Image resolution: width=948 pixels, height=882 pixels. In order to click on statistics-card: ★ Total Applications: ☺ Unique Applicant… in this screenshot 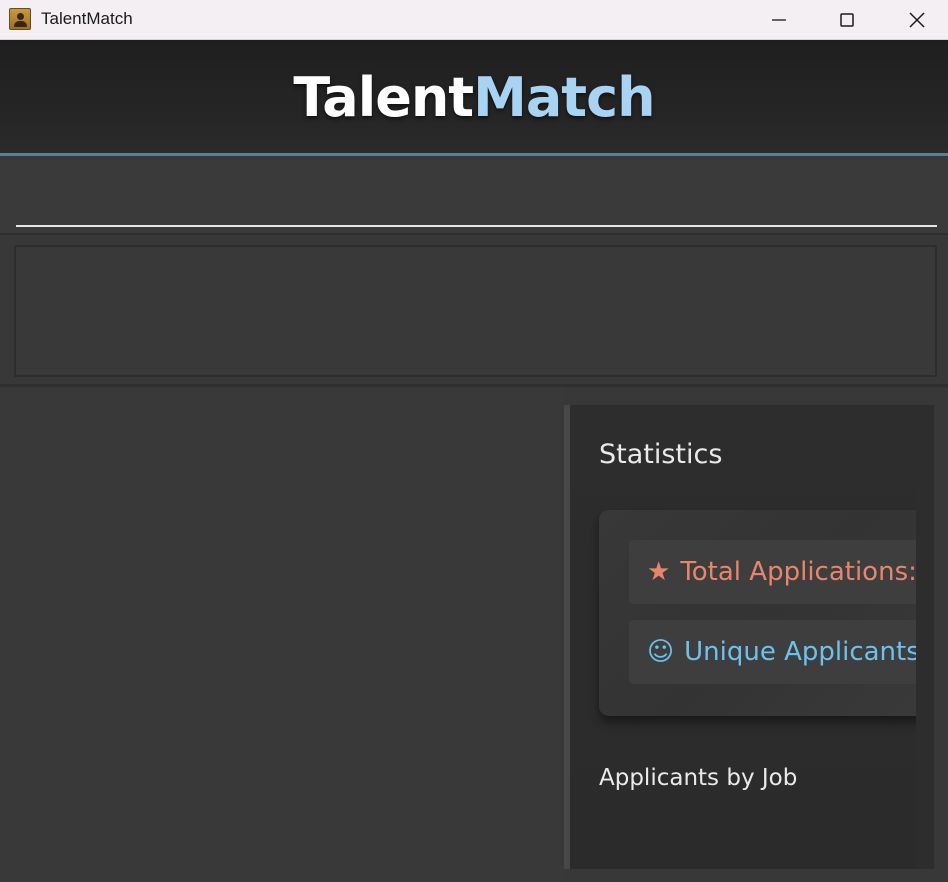, I will do `click(766, 613)`.